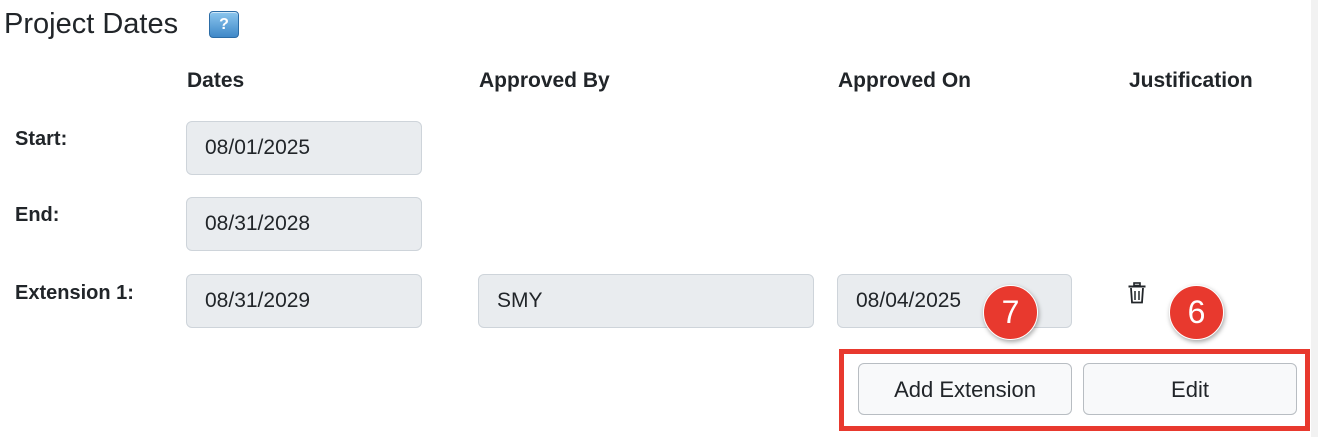 Image resolution: width=1318 pixels, height=437 pixels. Describe the element at coordinates (41, 139) in the screenshot. I see `row-label-start: Start:` at that location.